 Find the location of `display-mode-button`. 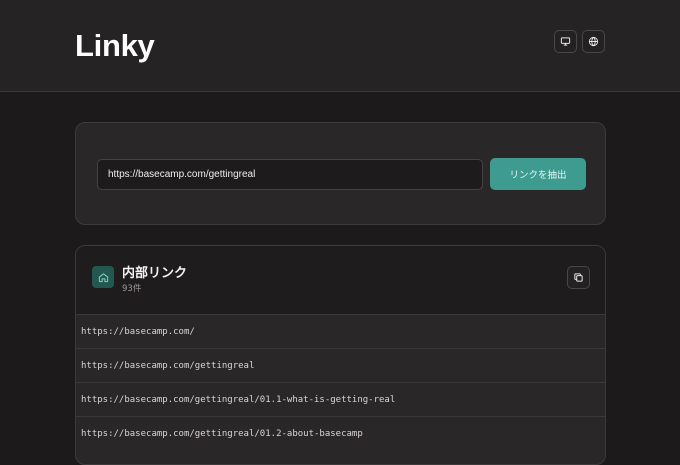

display-mode-button is located at coordinates (565, 41).